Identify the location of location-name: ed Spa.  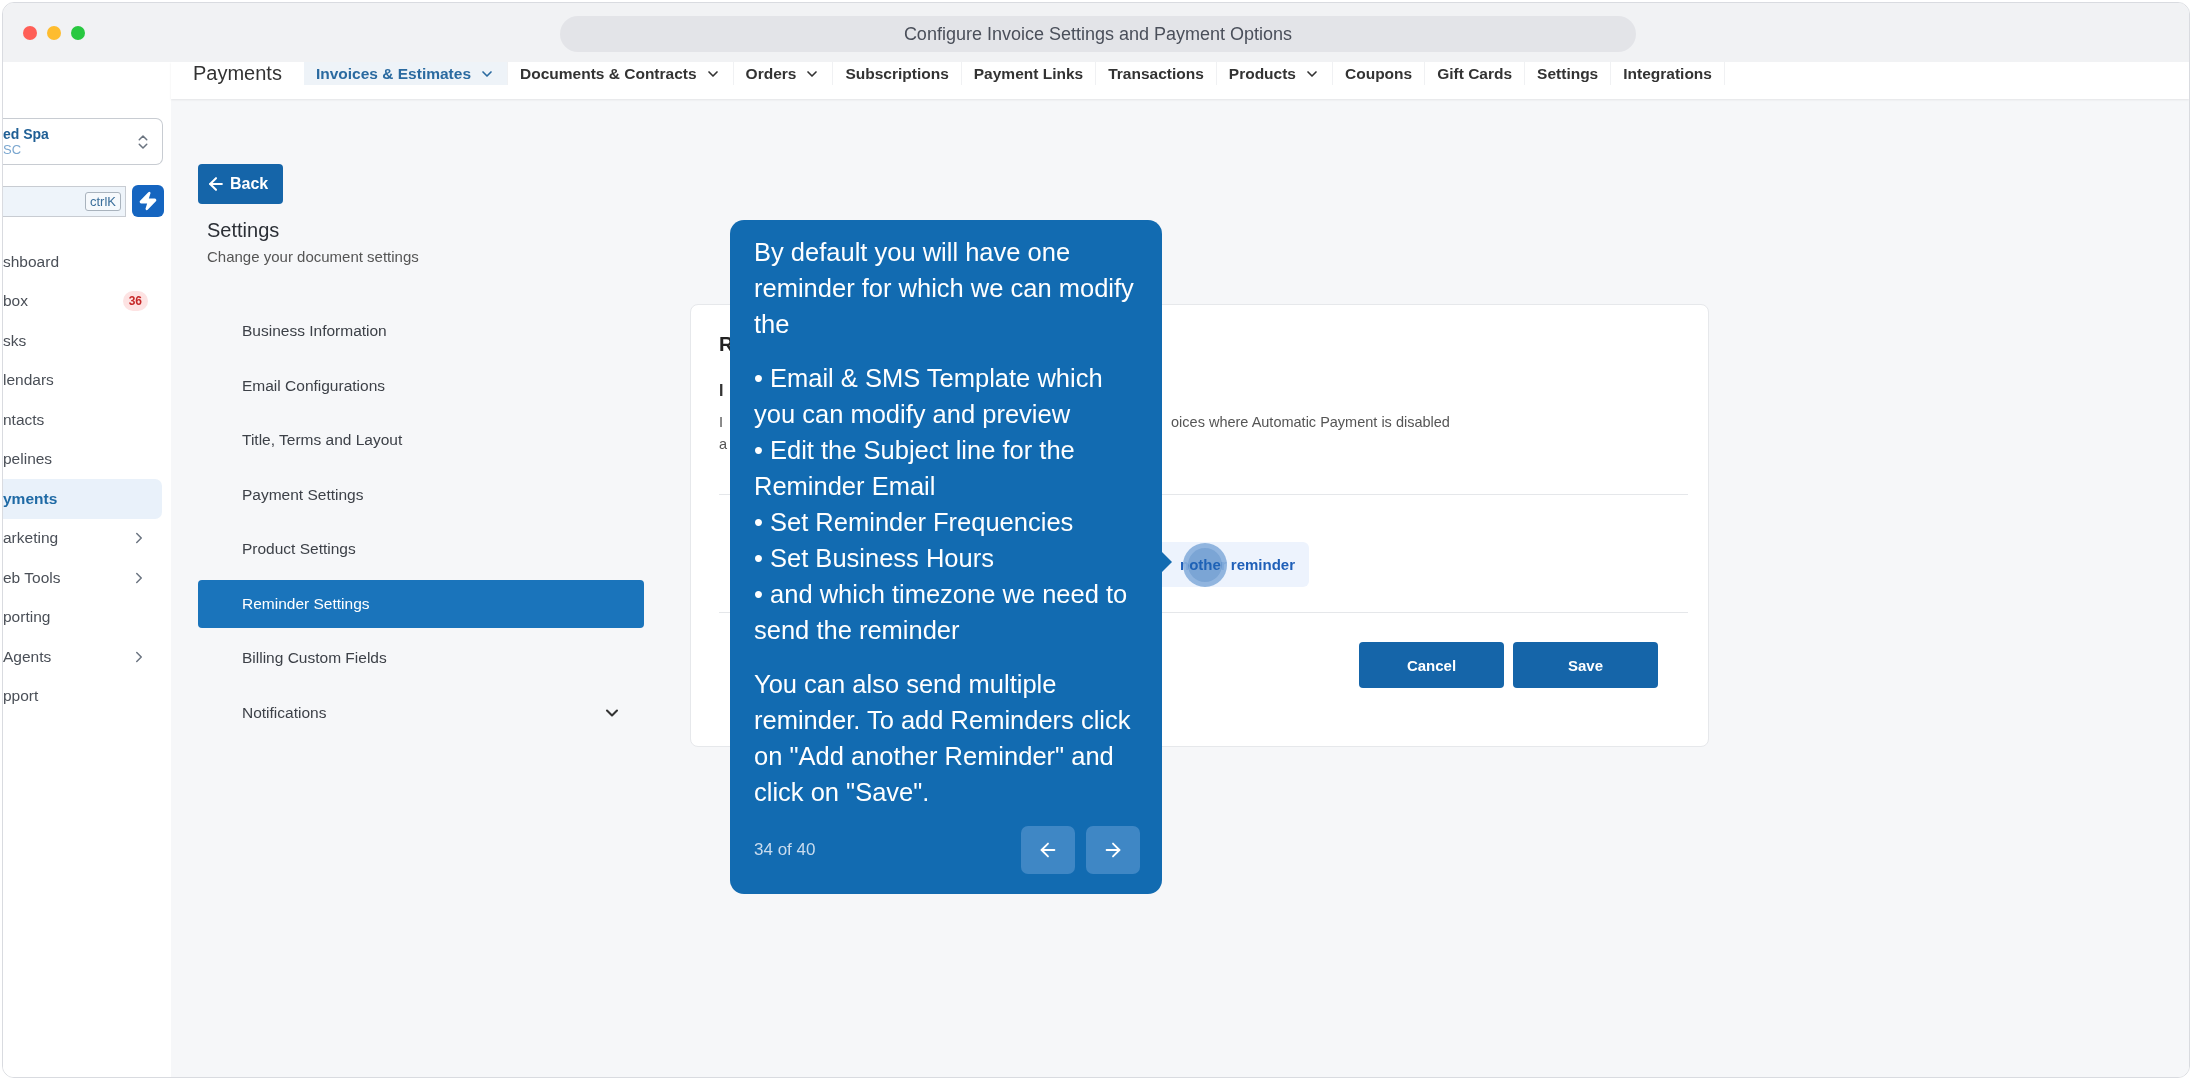
(26, 134).